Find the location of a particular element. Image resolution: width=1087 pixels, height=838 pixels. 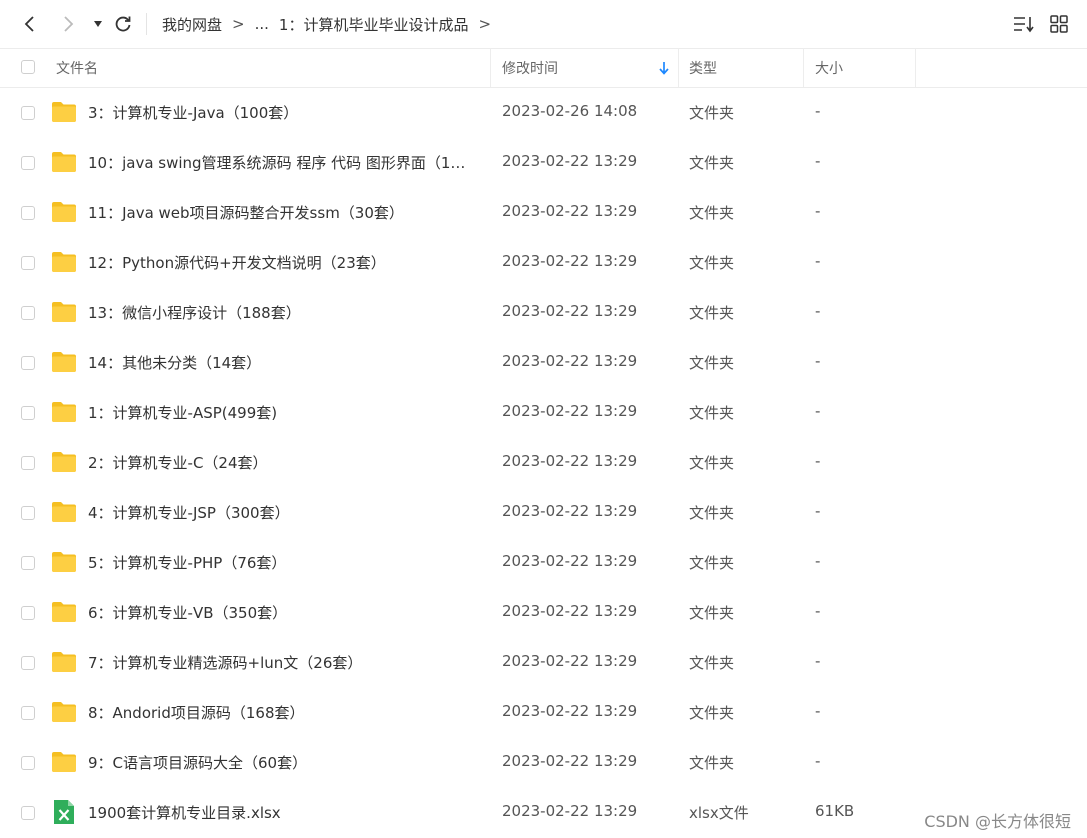

history-dropdown-button is located at coordinates (98, 24).